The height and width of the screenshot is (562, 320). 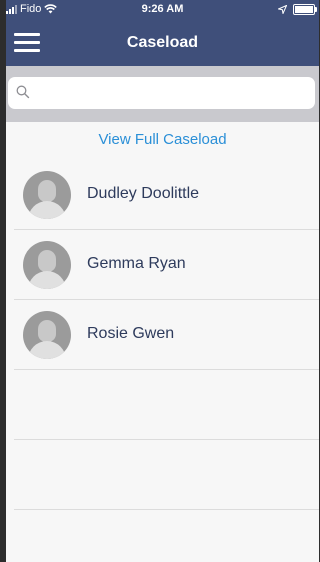 I want to click on list-item: Gemma Ryan, so click(x=166, y=265).